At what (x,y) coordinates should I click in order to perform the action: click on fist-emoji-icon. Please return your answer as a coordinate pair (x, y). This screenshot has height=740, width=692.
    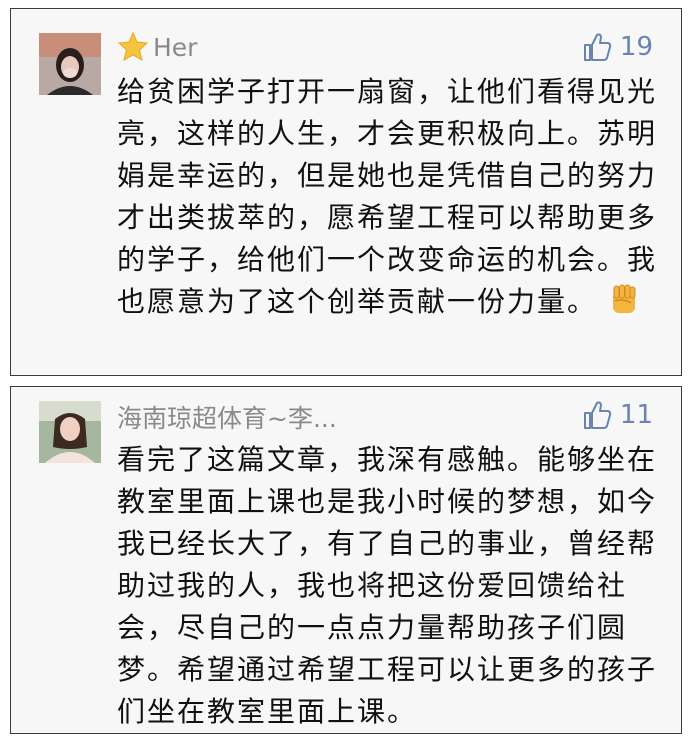
    Looking at the image, I should click on (624, 298).